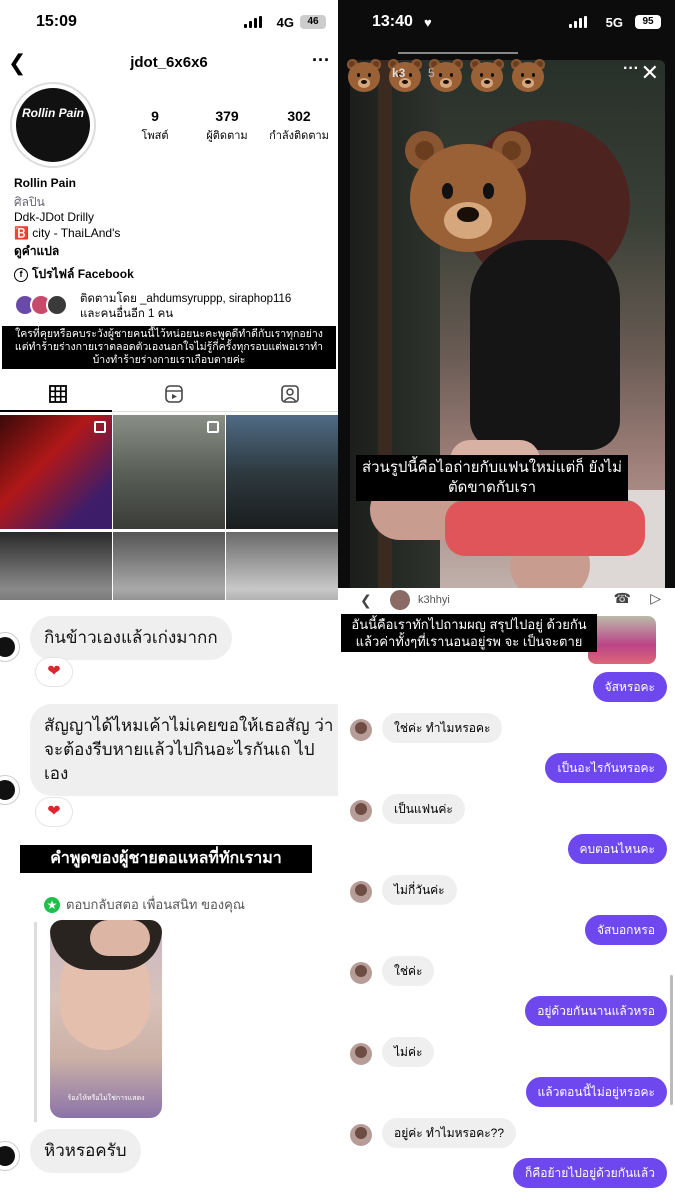 Image resolution: width=675 pixels, height=1200 pixels. What do you see at coordinates (614, 22) in the screenshot?
I see `network-label: 5G` at bounding box center [614, 22].